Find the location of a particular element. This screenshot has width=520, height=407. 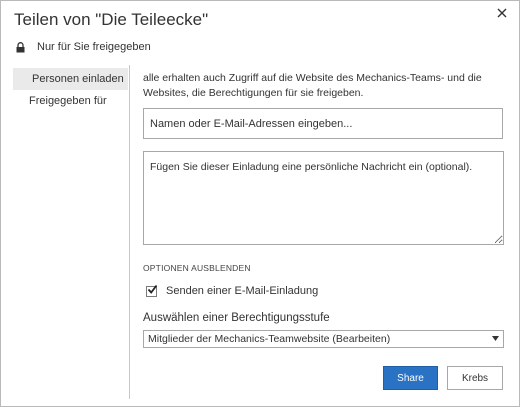

share-button: Share is located at coordinates (410, 378).